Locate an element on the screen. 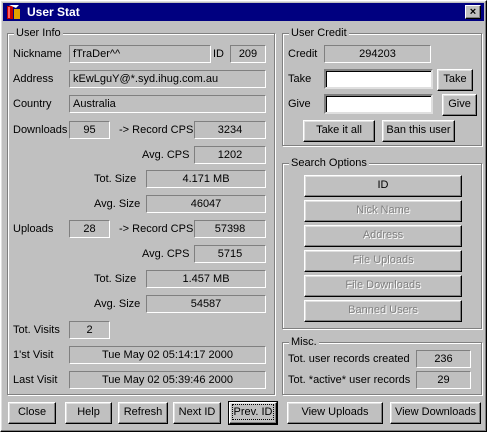 The width and height of the screenshot is (487, 432). search-nick-name-button: Nick Name is located at coordinates (383, 211).